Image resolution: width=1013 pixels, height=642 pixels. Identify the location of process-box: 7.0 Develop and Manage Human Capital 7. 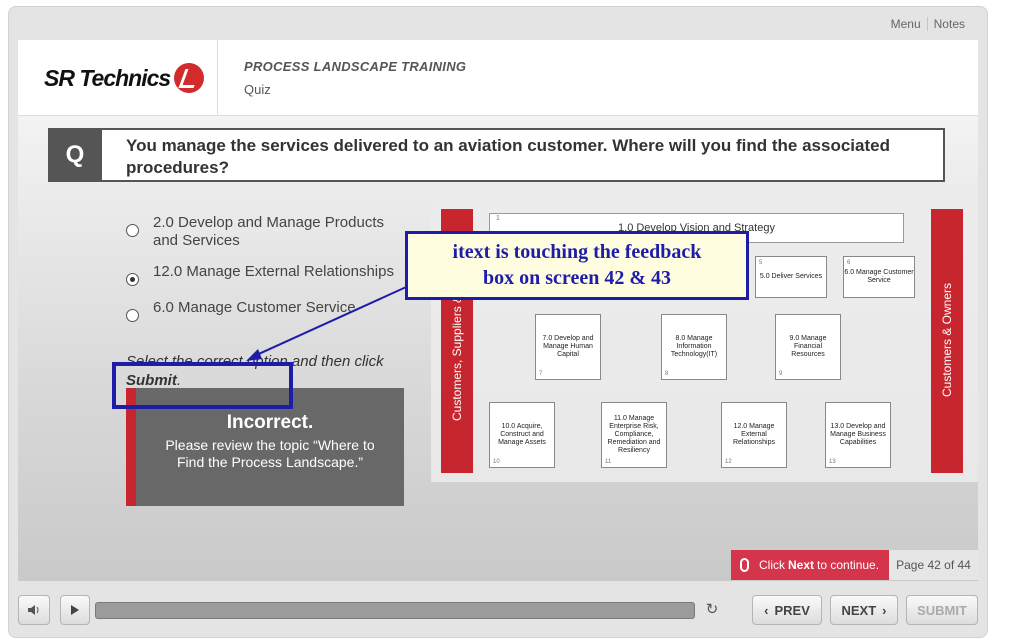
(568, 347).